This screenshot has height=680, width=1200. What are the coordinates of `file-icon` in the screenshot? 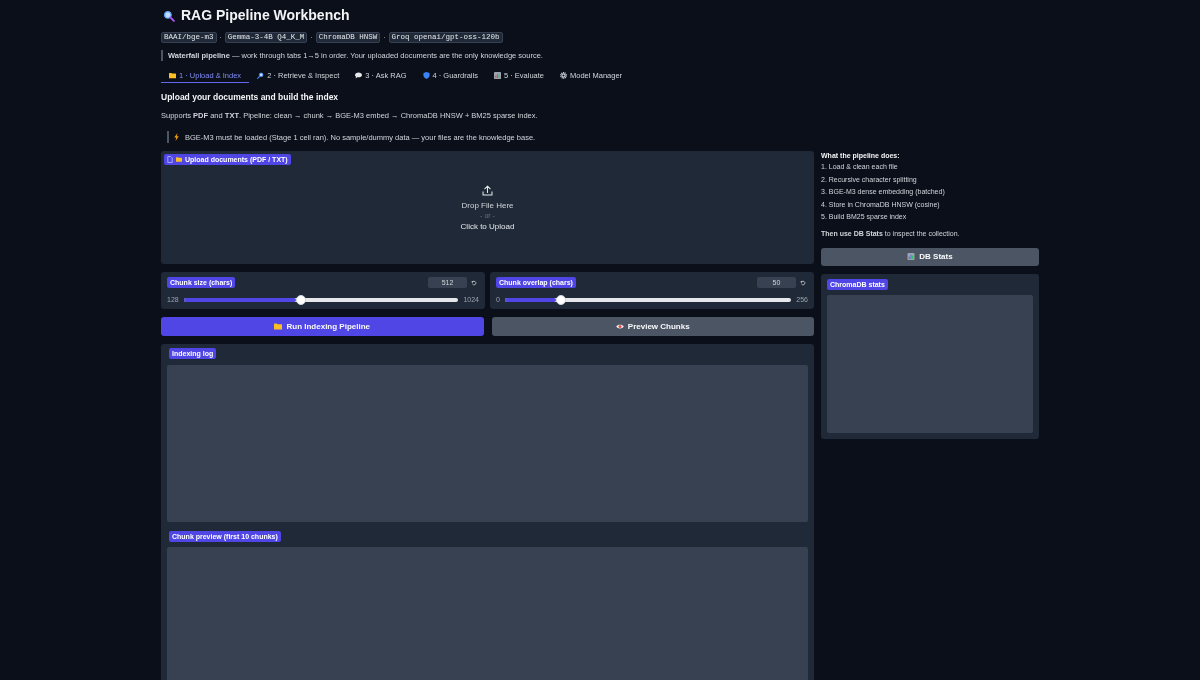 It's located at (170, 159).